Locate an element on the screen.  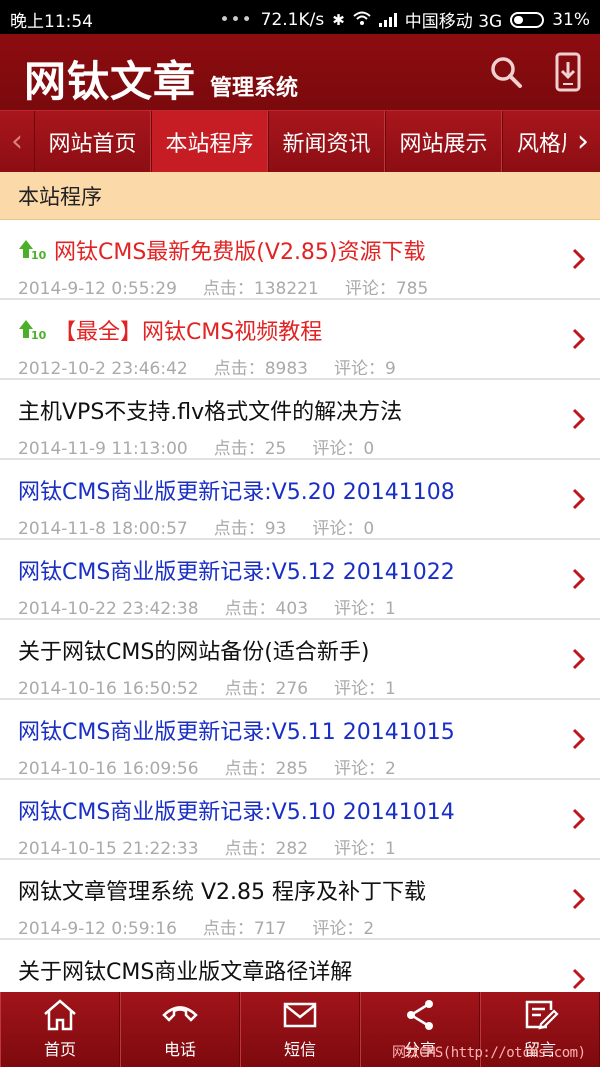
item-clicks: 点击：93 is located at coordinates (250, 529).